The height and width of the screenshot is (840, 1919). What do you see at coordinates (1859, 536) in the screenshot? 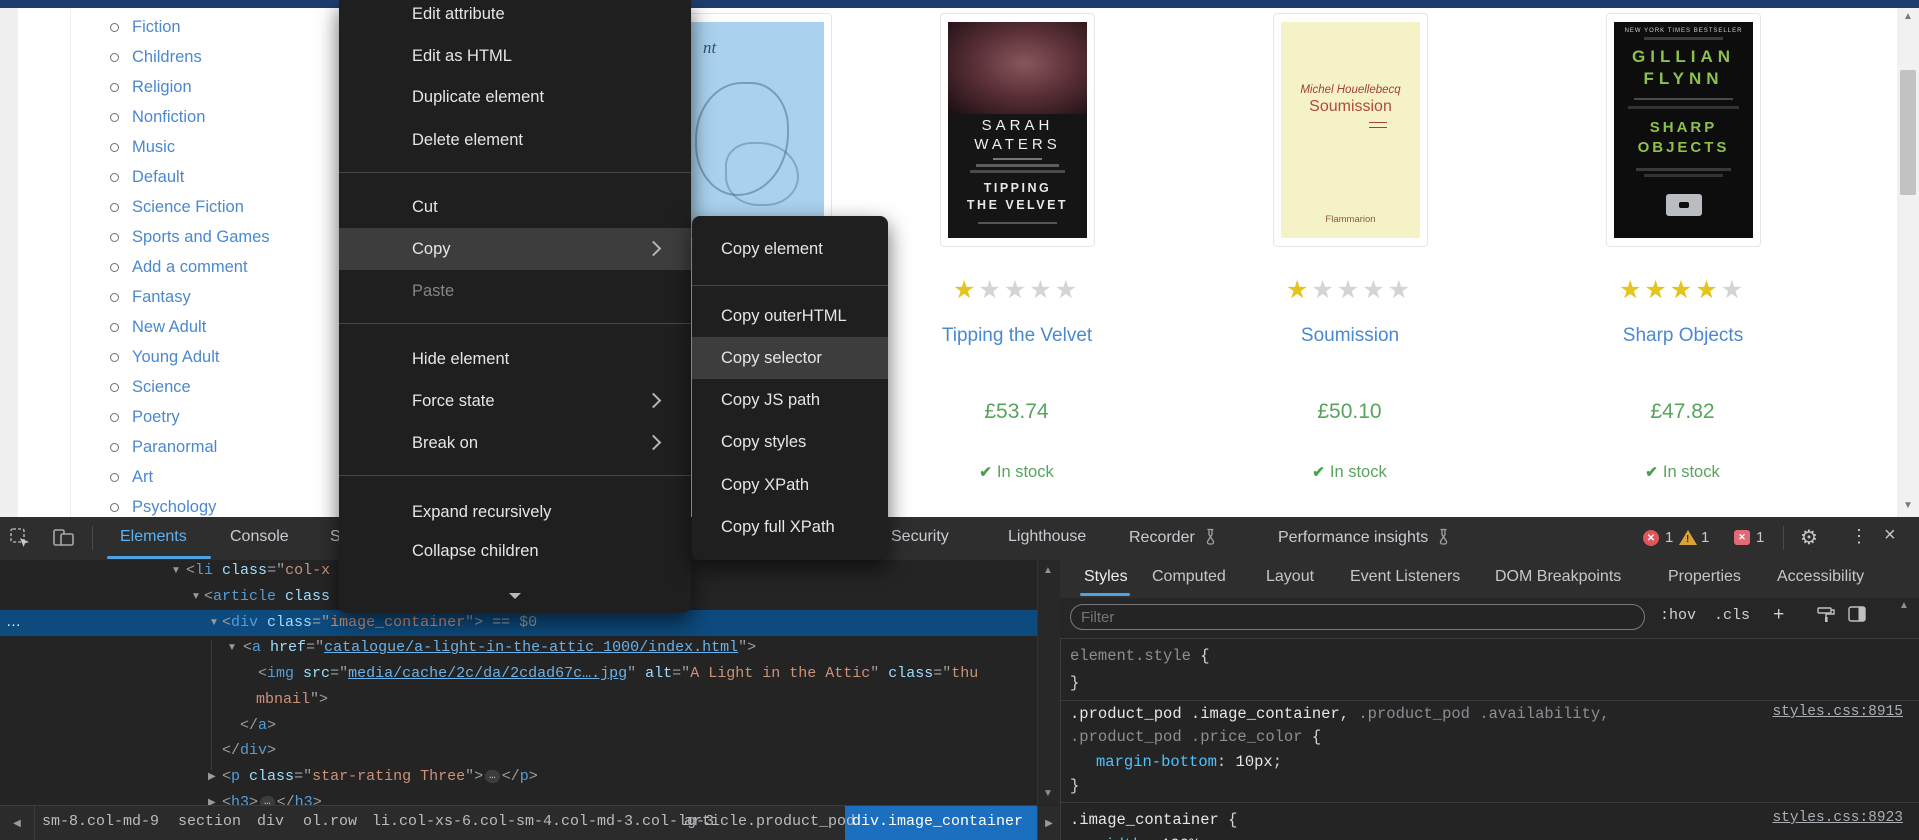
I see `devtools-menu-kebab-icon: ⋮` at bounding box center [1859, 536].